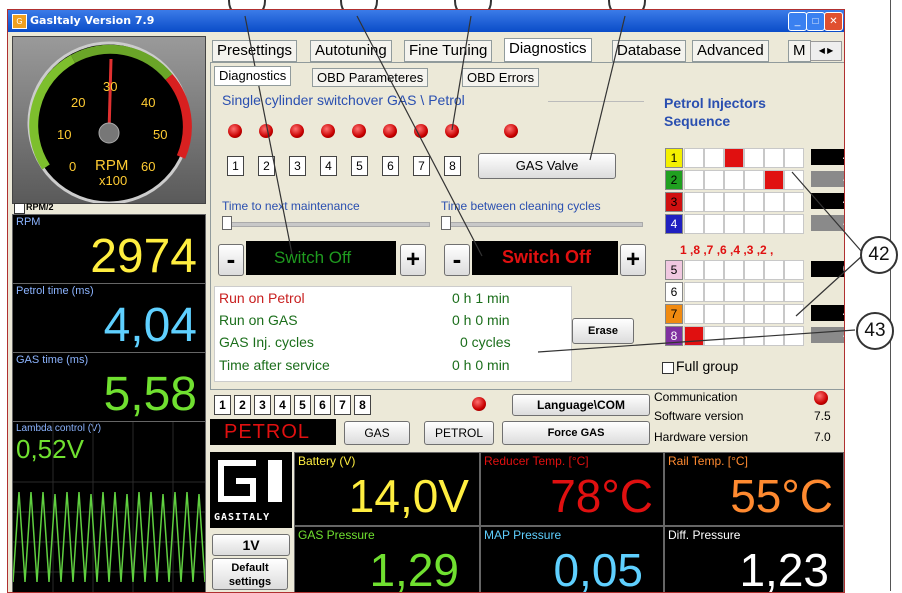  Describe the element at coordinates (603, 331) in the screenshot. I see `erase-button: Erase` at that location.